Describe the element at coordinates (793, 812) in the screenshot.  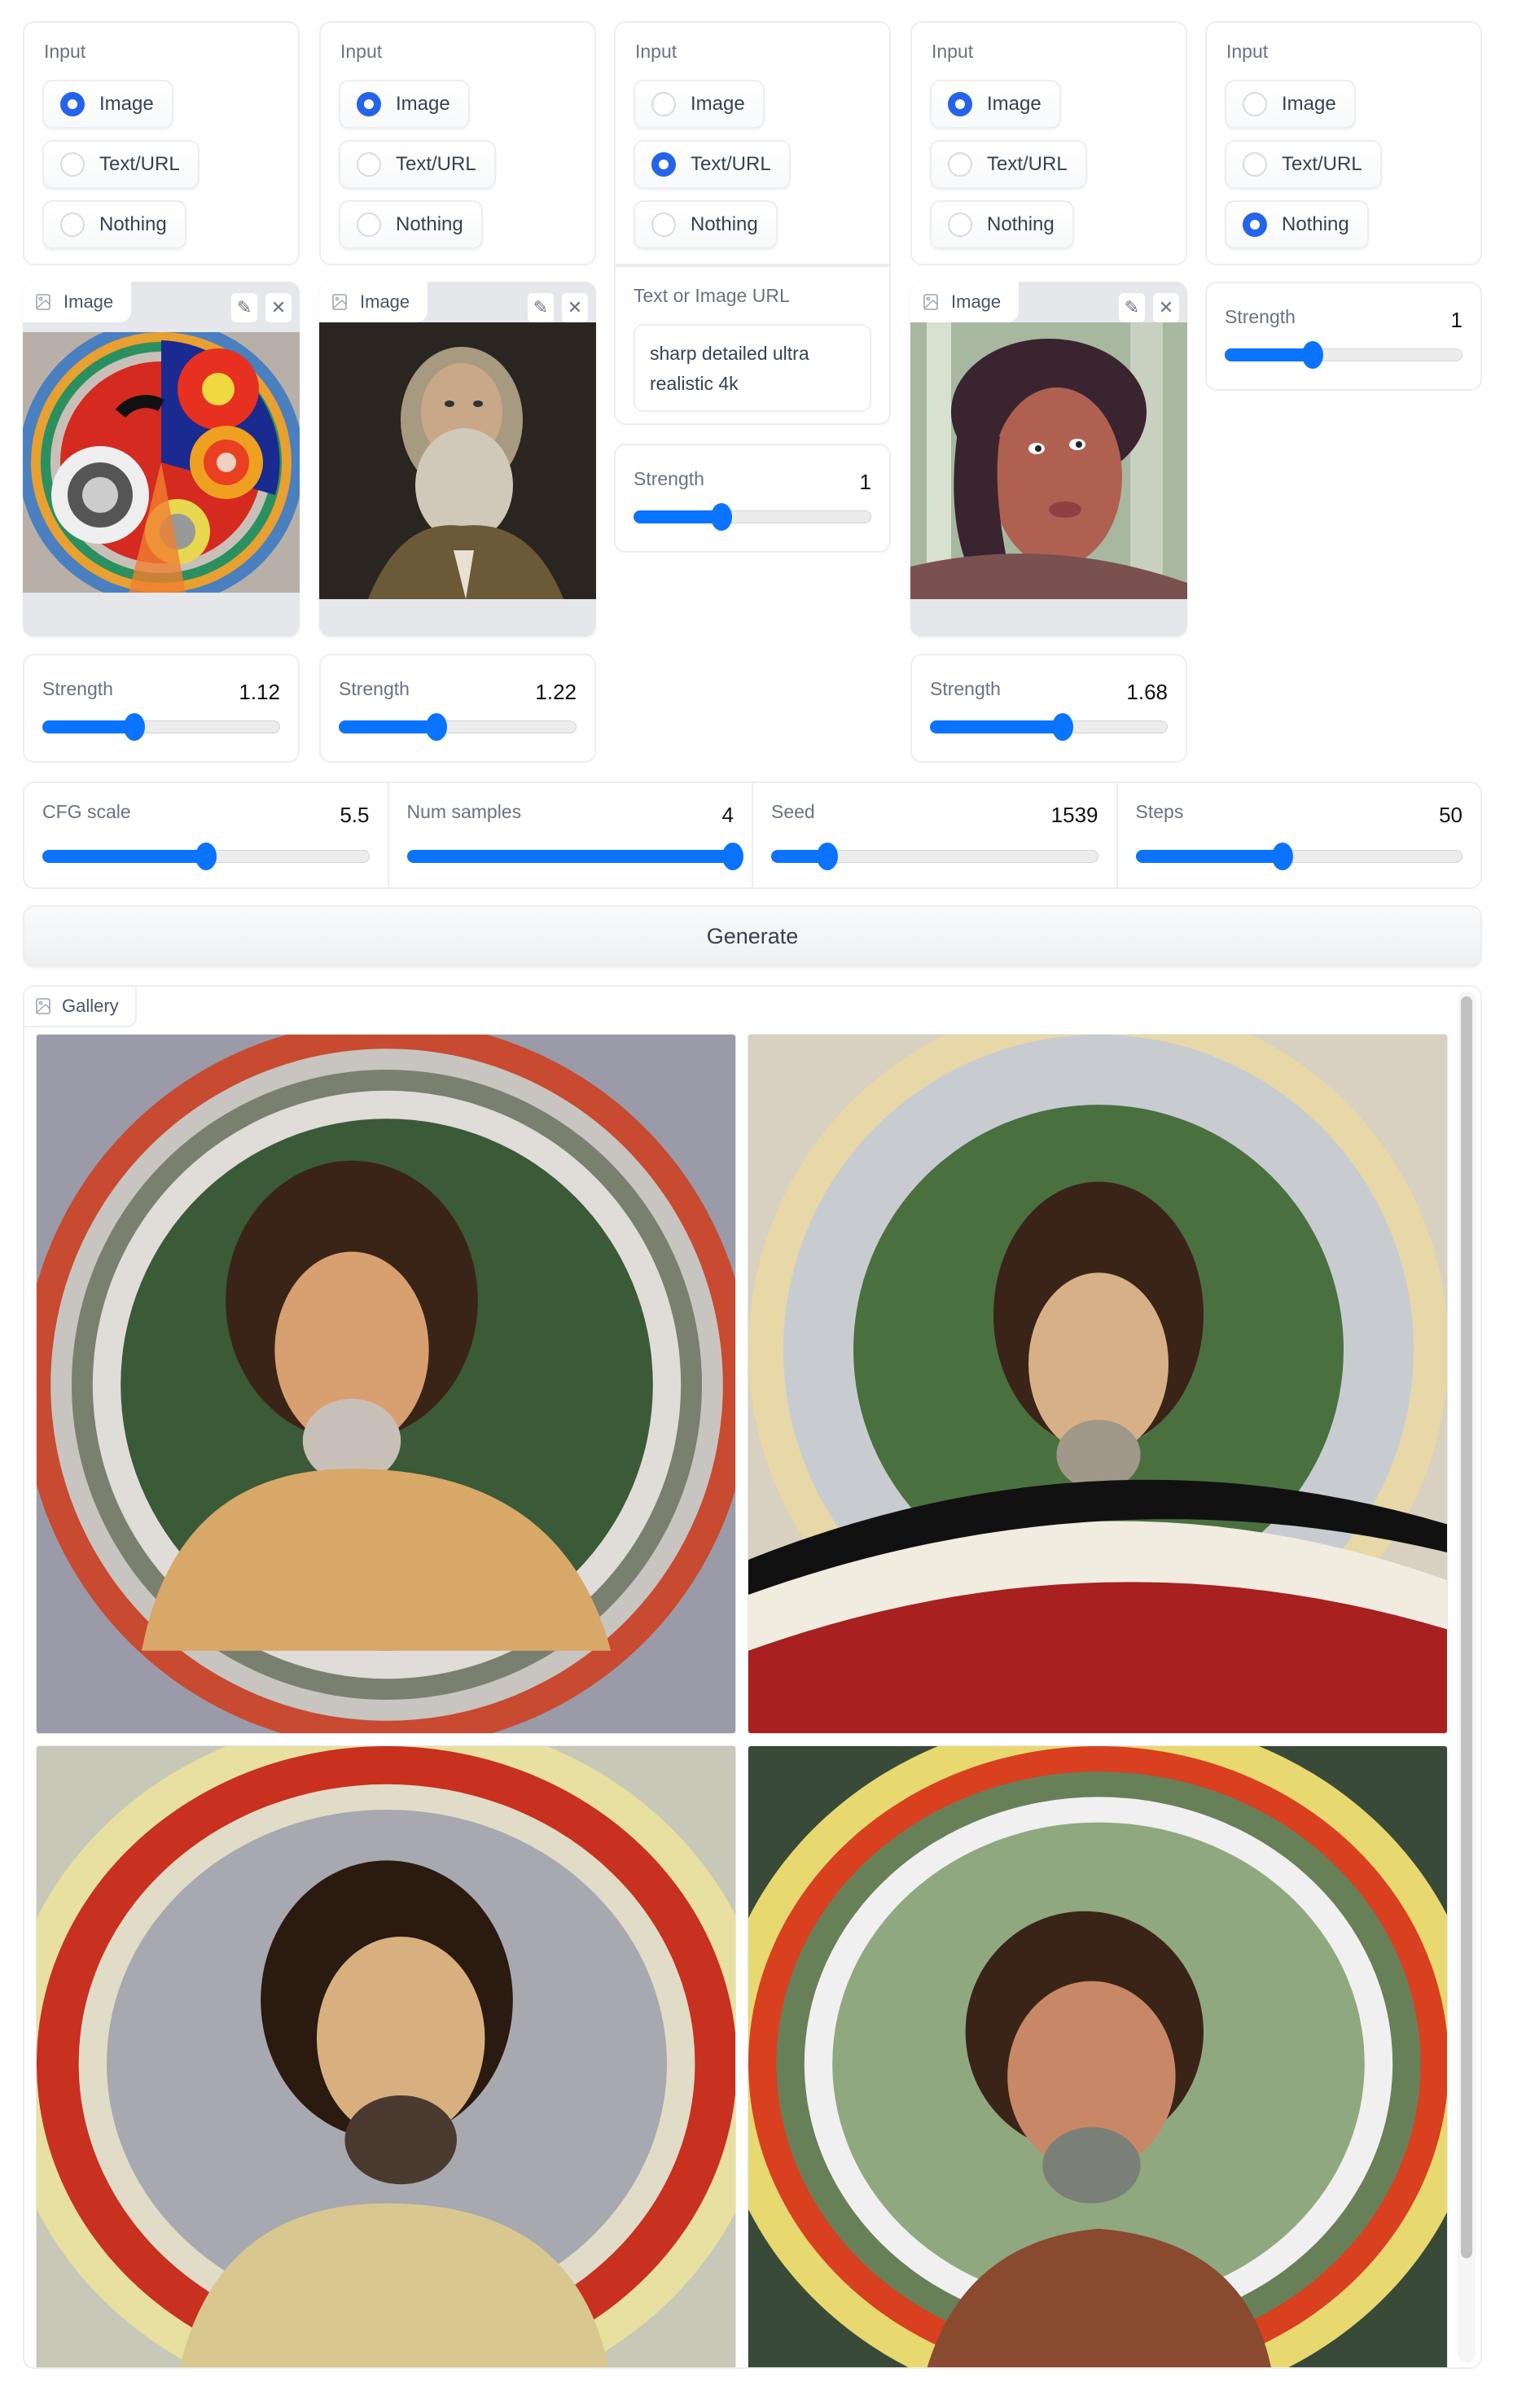
I see `setting-label: Seed` at that location.